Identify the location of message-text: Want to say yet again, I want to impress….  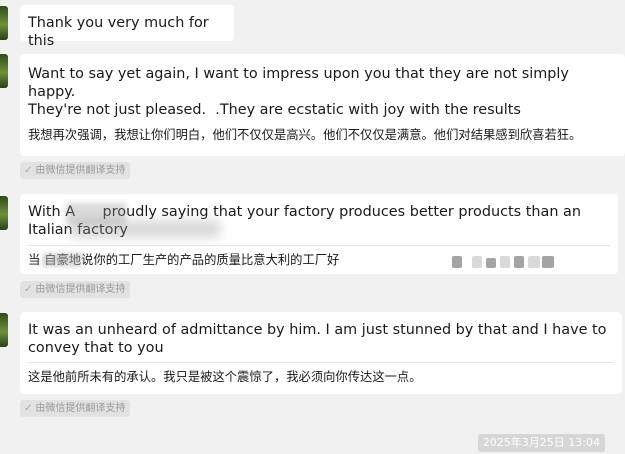
(298, 92).